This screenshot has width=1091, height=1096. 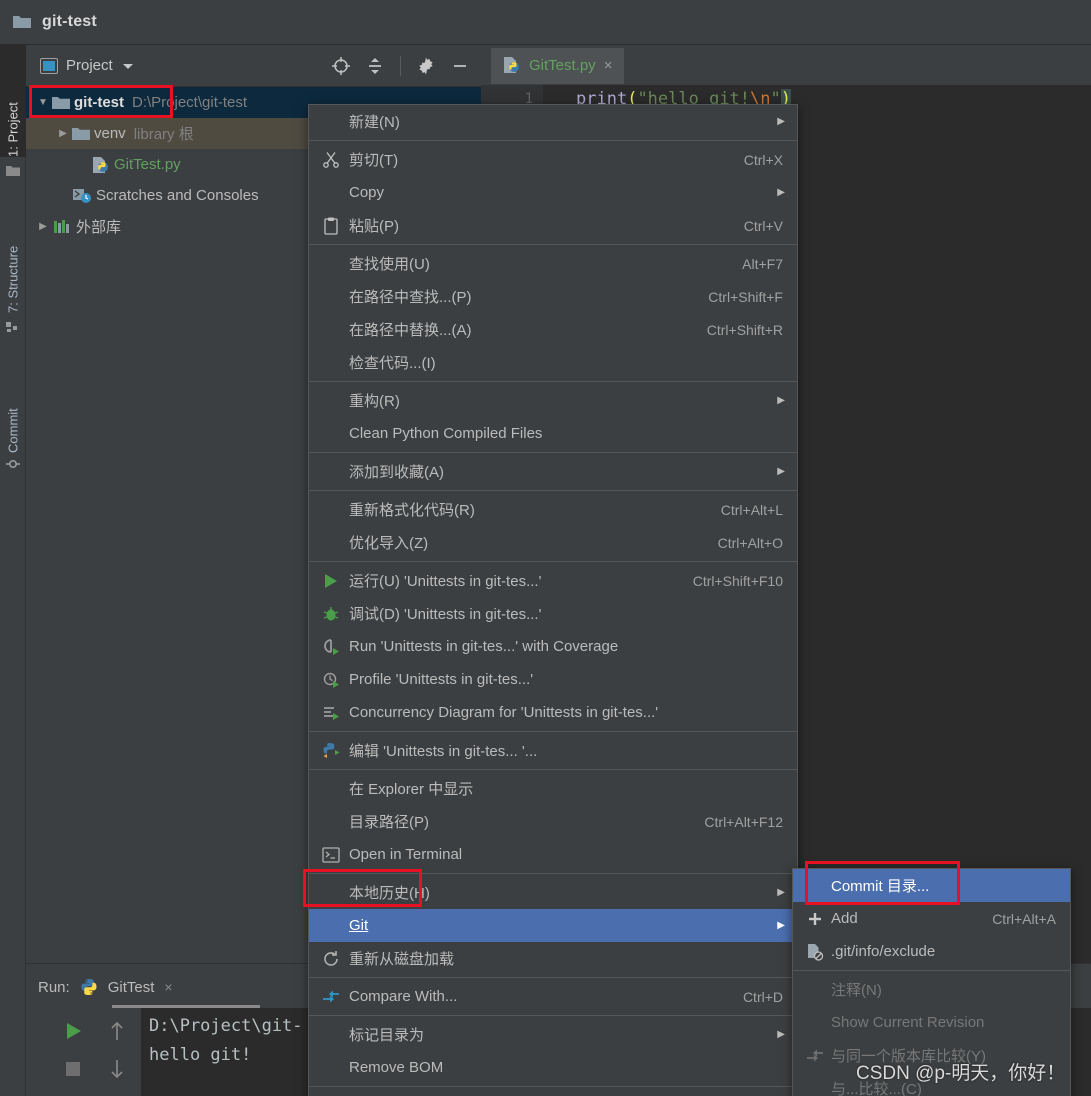 What do you see at coordinates (931, 918) in the screenshot?
I see `submenu-item-add: Add Ctrl+Alt+A` at bounding box center [931, 918].